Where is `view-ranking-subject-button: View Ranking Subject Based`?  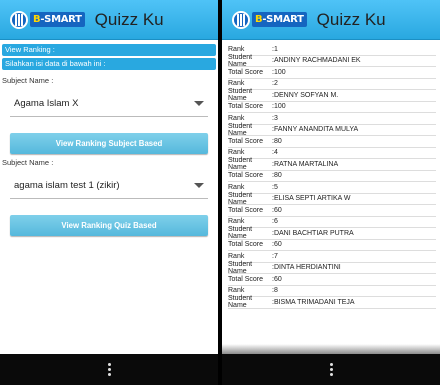 view-ranking-subject-button: View Ranking Subject Based is located at coordinates (109, 143).